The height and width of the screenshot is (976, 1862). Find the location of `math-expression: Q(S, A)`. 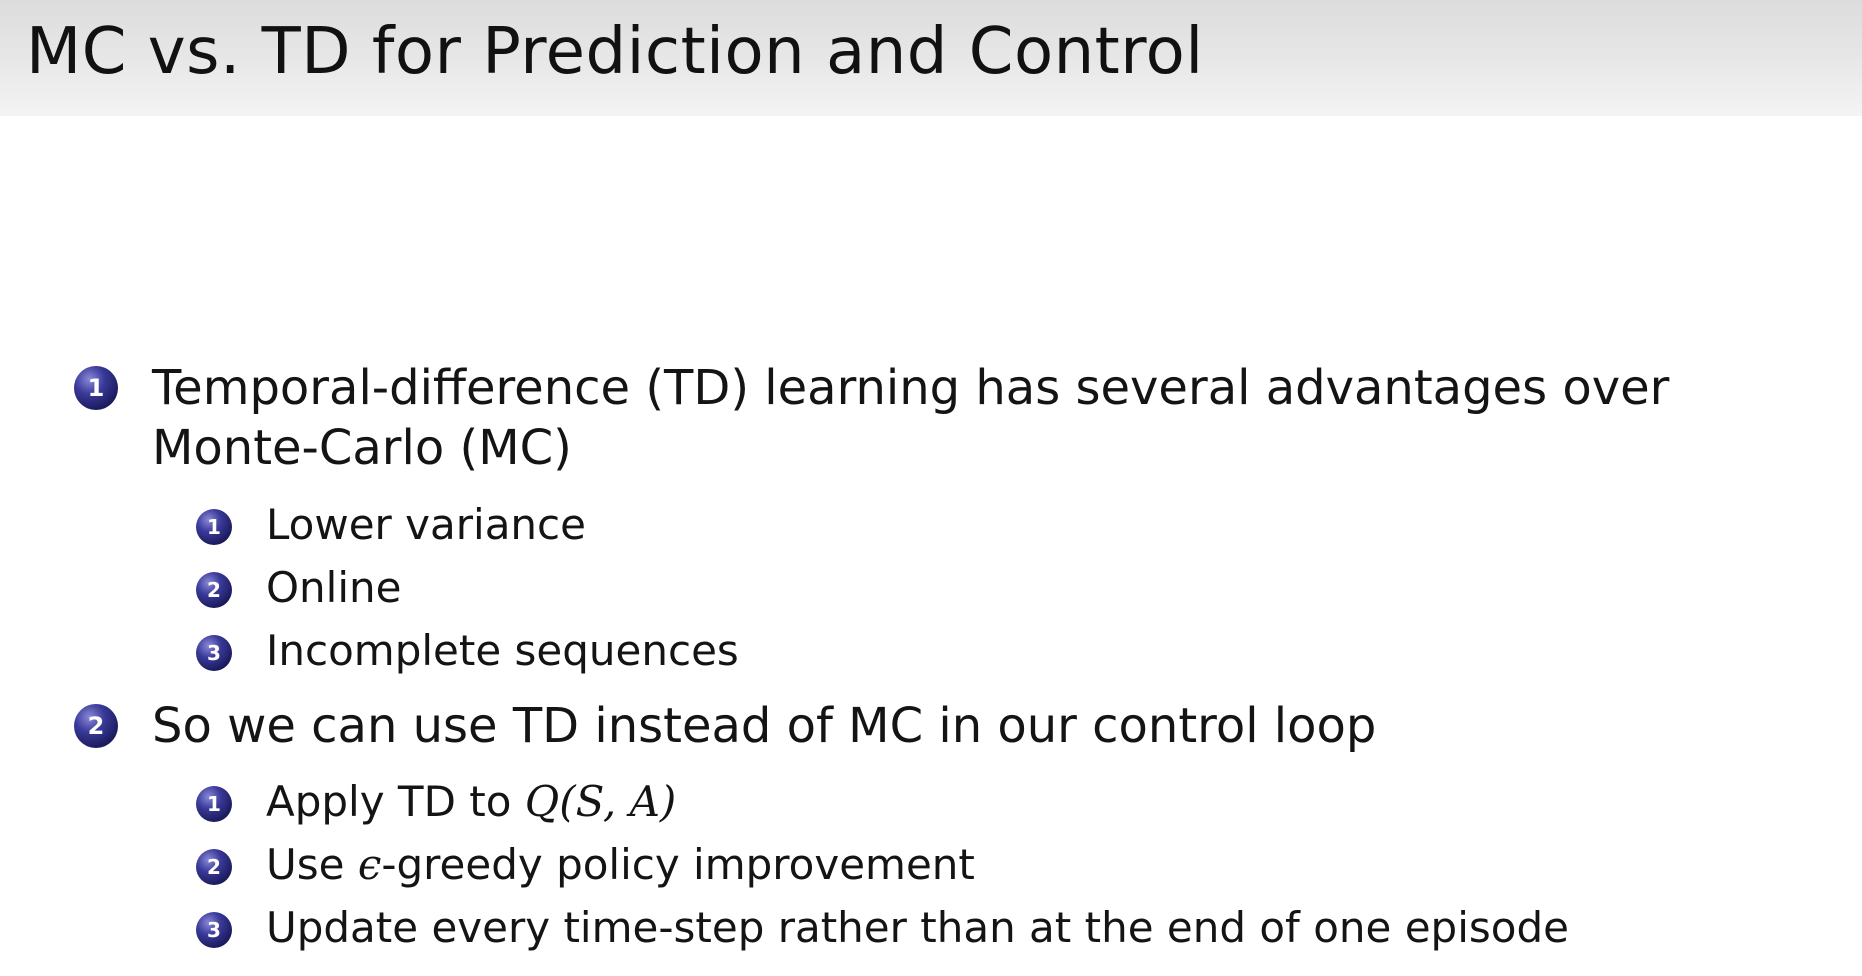

math-expression: Q(S, A) is located at coordinates (600, 801).